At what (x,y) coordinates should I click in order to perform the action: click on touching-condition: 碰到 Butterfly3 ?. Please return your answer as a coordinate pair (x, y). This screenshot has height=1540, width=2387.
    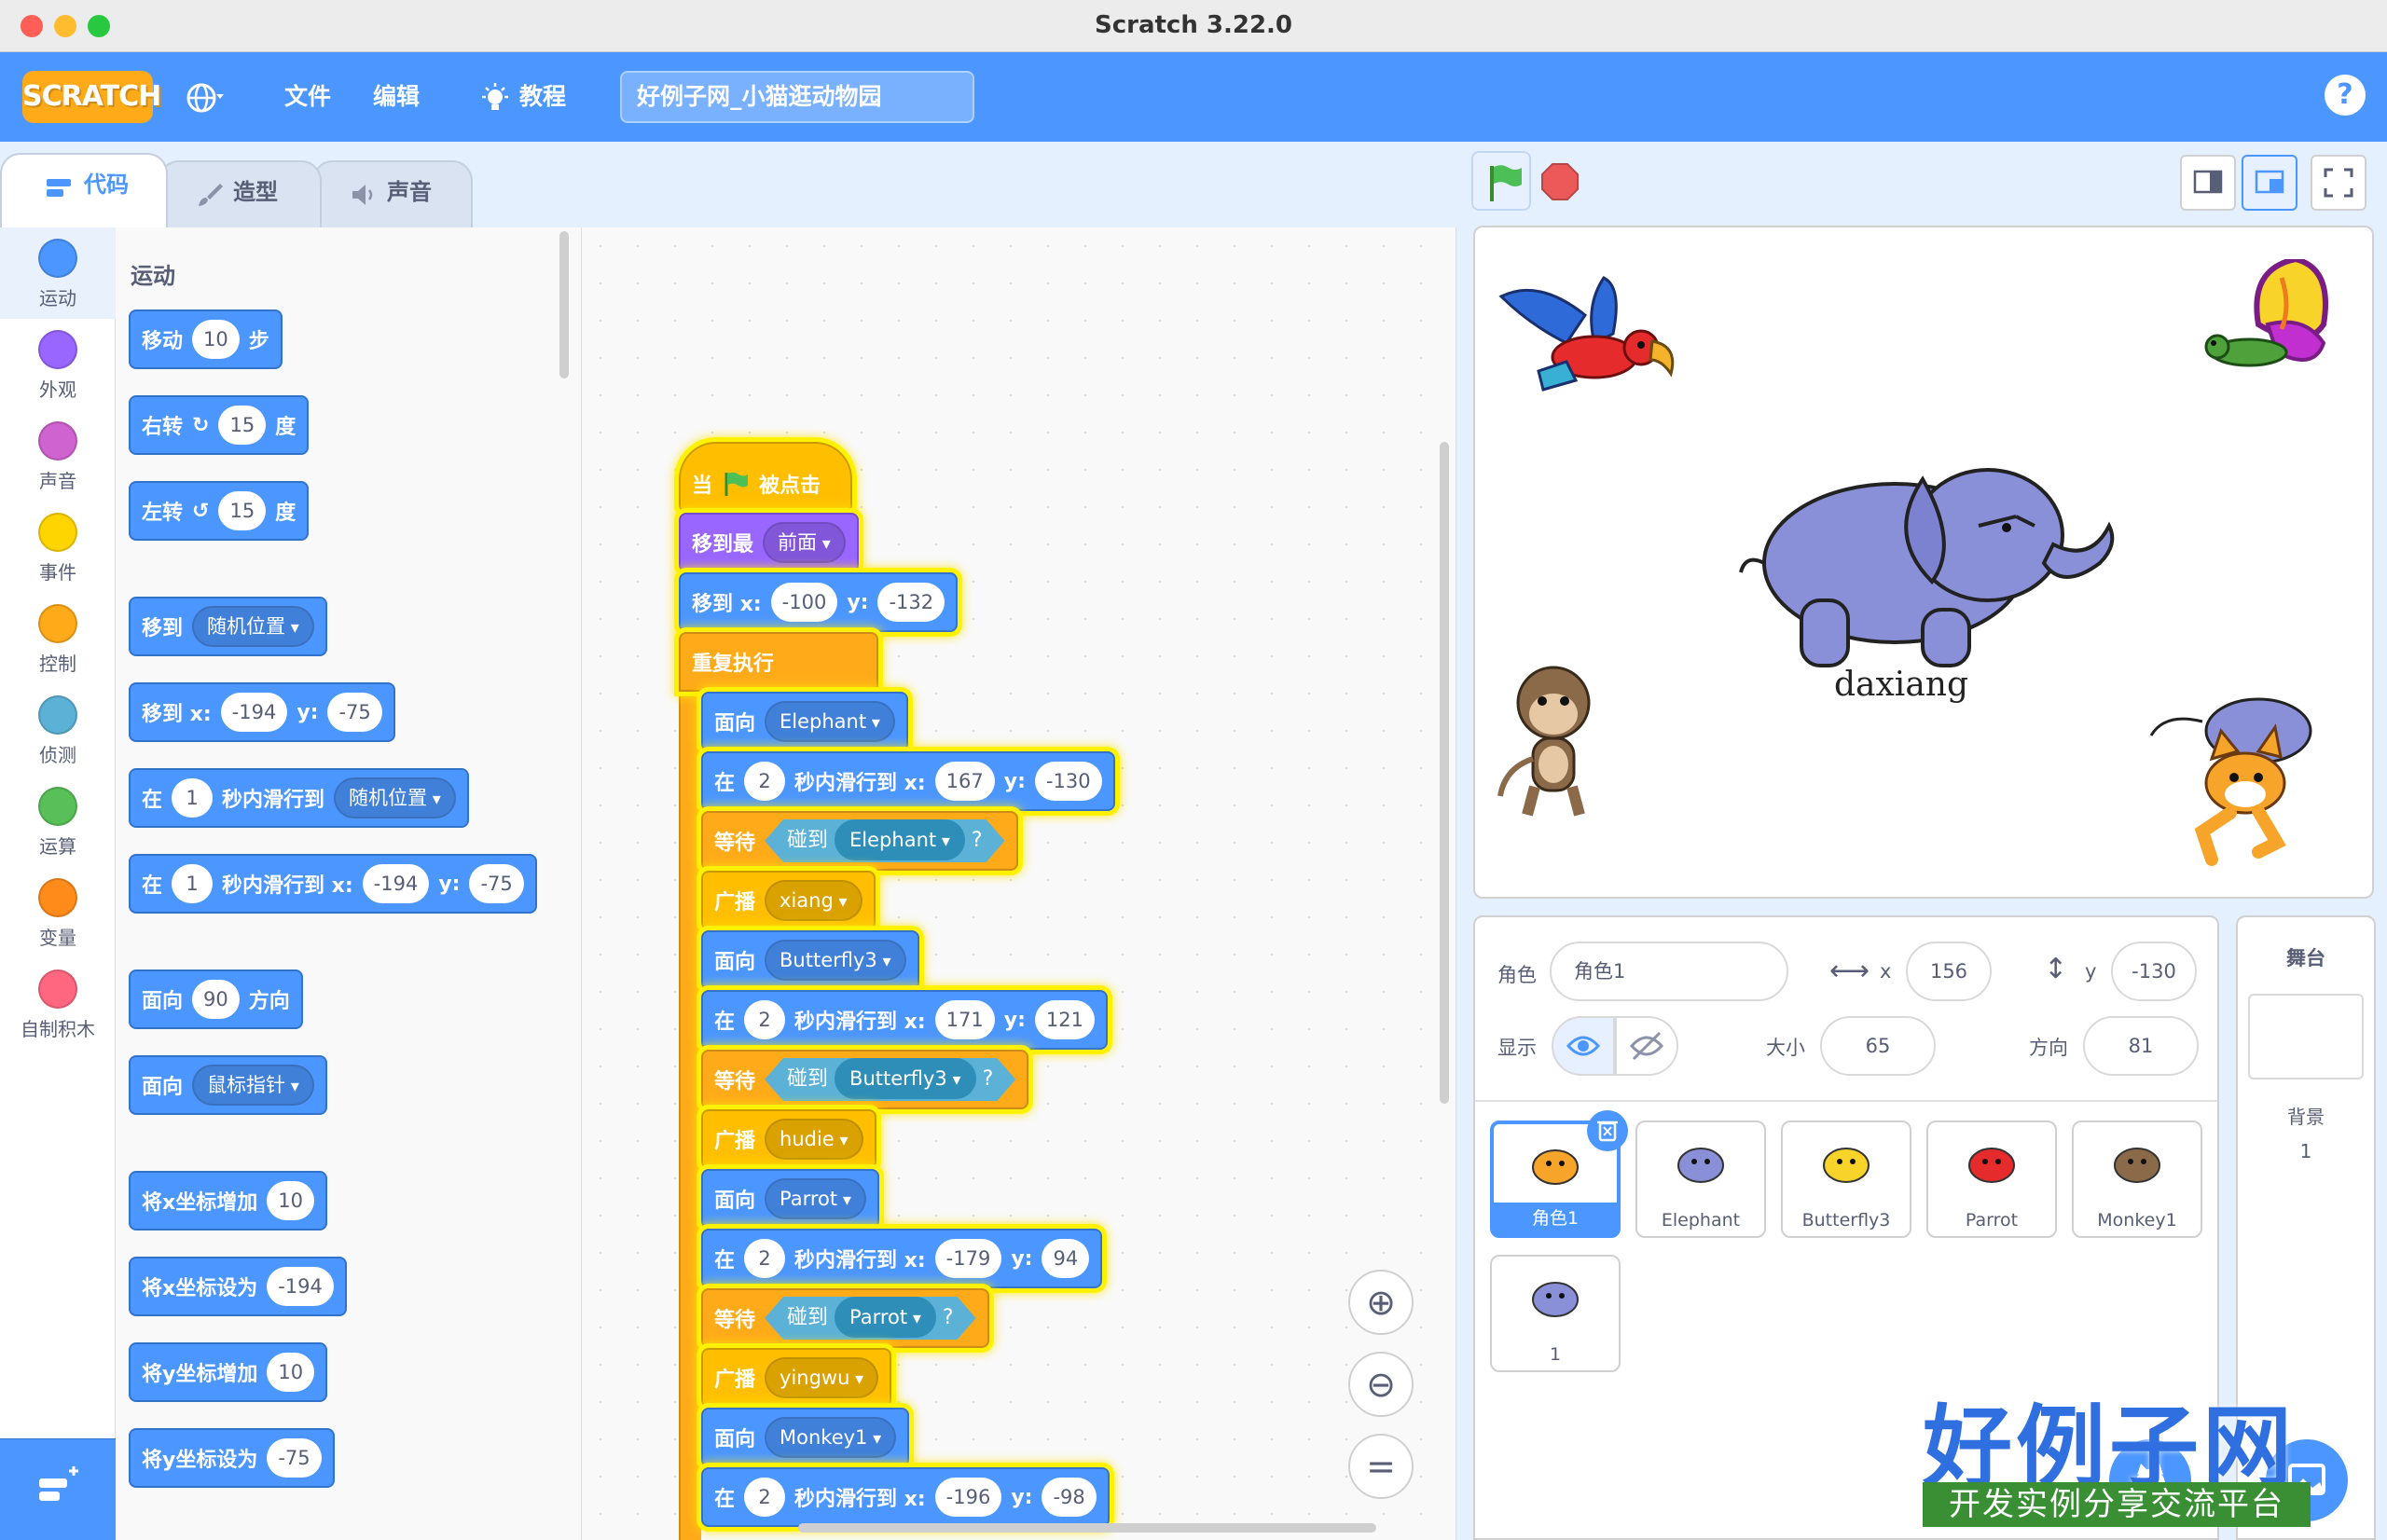
    Looking at the image, I should click on (890, 1079).